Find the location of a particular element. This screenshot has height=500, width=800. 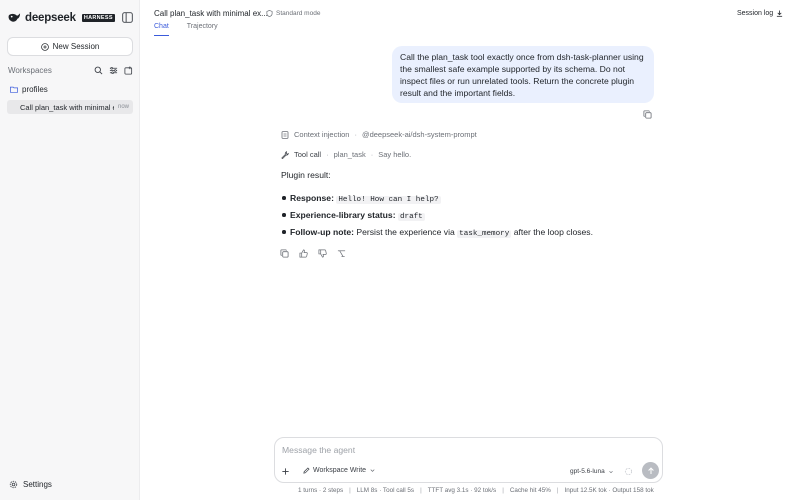

session-log-button: Session log is located at coordinates (760, 13).